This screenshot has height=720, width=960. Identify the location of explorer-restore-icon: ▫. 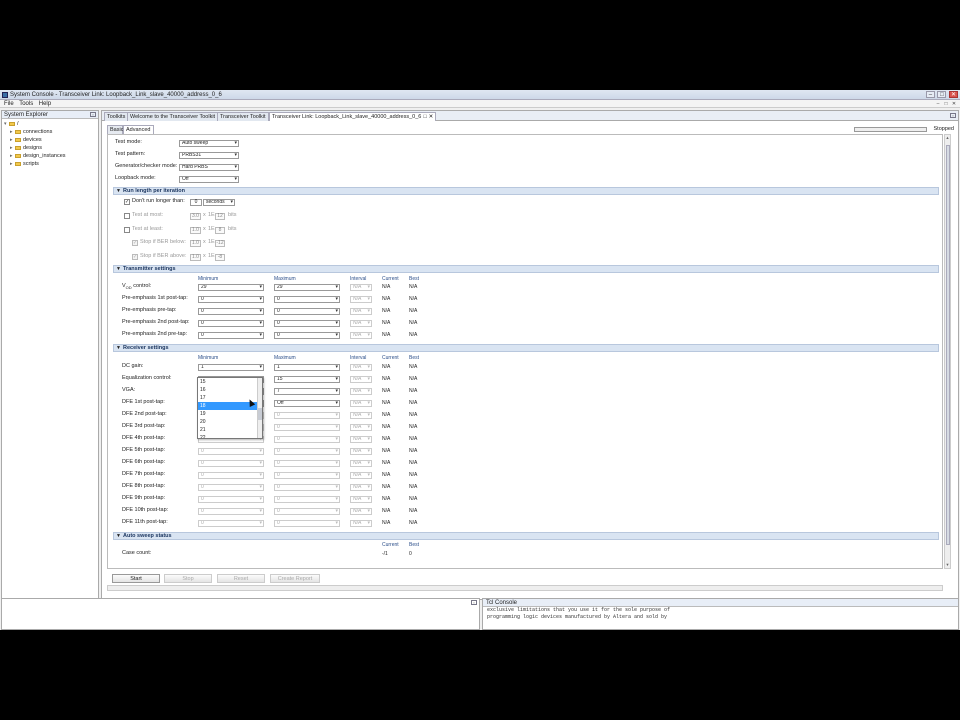
(93, 114).